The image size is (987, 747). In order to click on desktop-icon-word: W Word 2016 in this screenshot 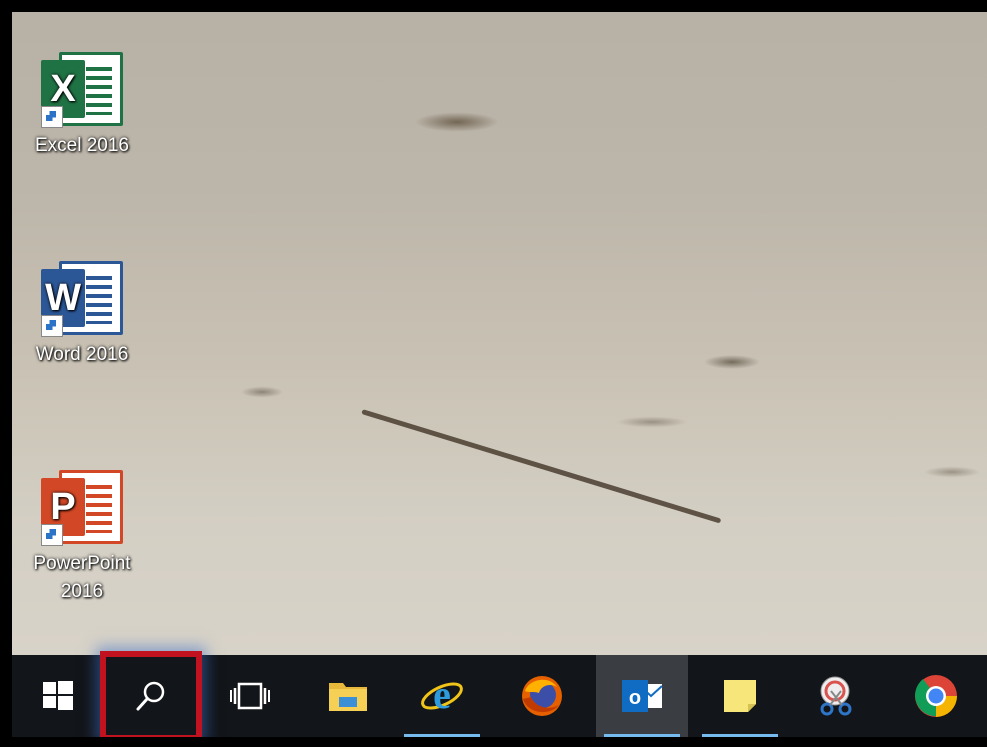, I will do `click(82, 314)`.